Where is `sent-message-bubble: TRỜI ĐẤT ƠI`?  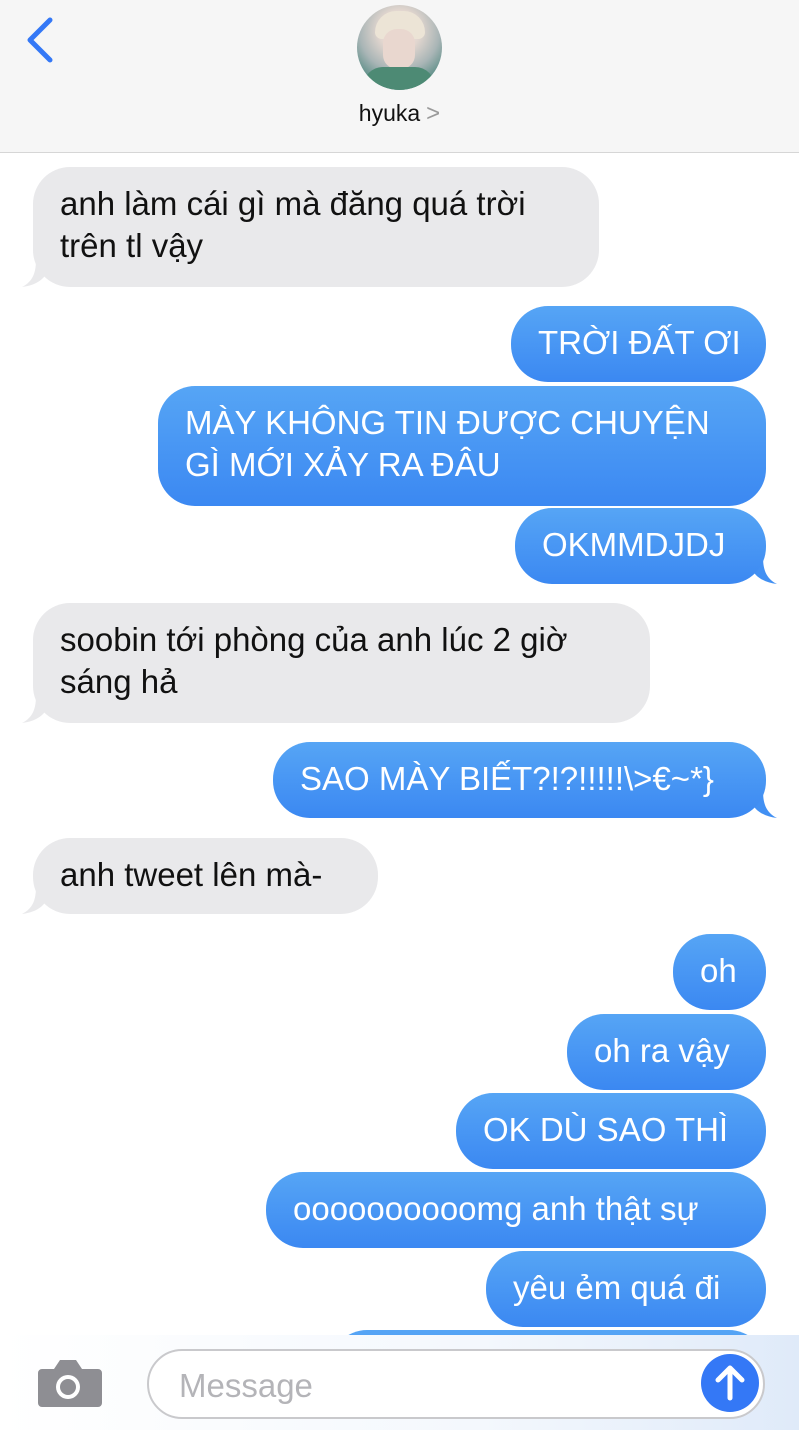 sent-message-bubble: TRỜI ĐẤT ƠI is located at coordinates (638, 344).